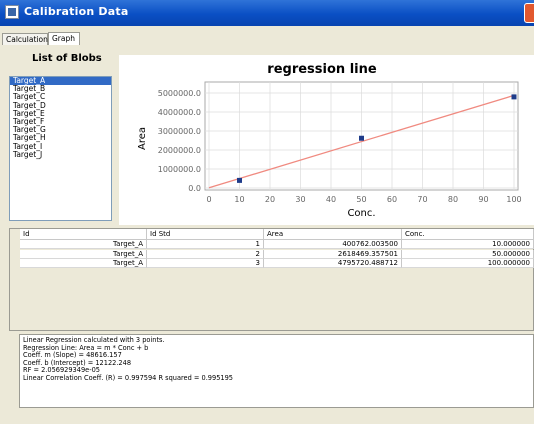 The height and width of the screenshot is (424, 534). Describe the element at coordinates (142, 138) in the screenshot. I see `y-axis-label: Area` at that location.